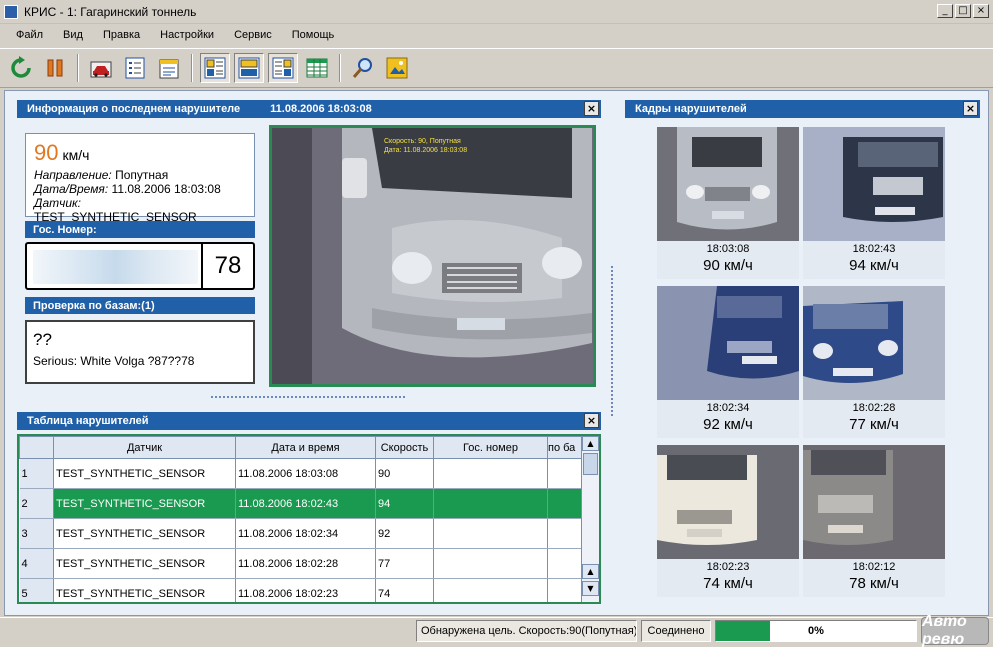 This screenshot has height=647, width=993. Describe the element at coordinates (36, 590) in the screenshot. I see `row-number: 5` at that location.